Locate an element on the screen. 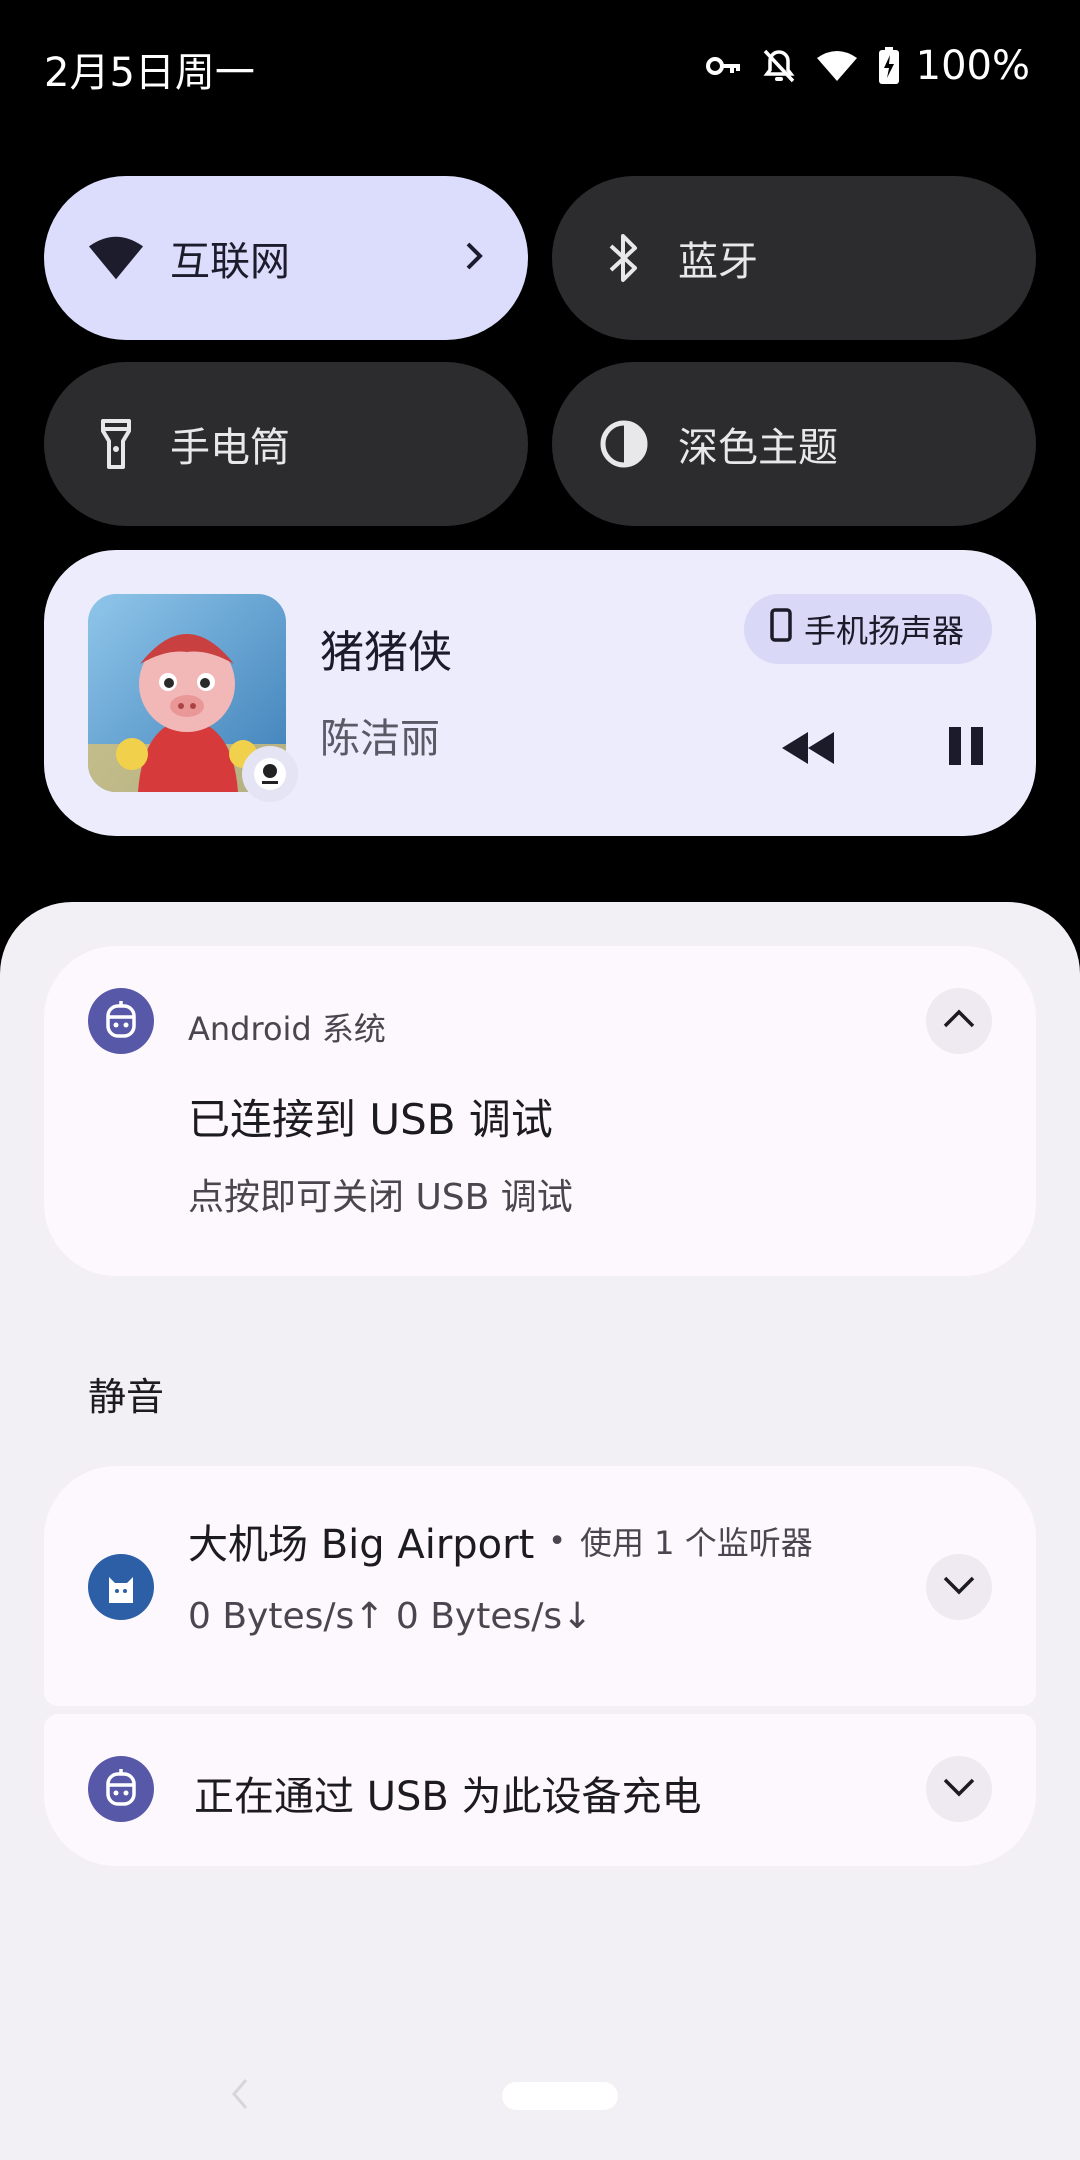 The image size is (1080, 2160). battery-charging-icon is located at coordinates (889, 66).